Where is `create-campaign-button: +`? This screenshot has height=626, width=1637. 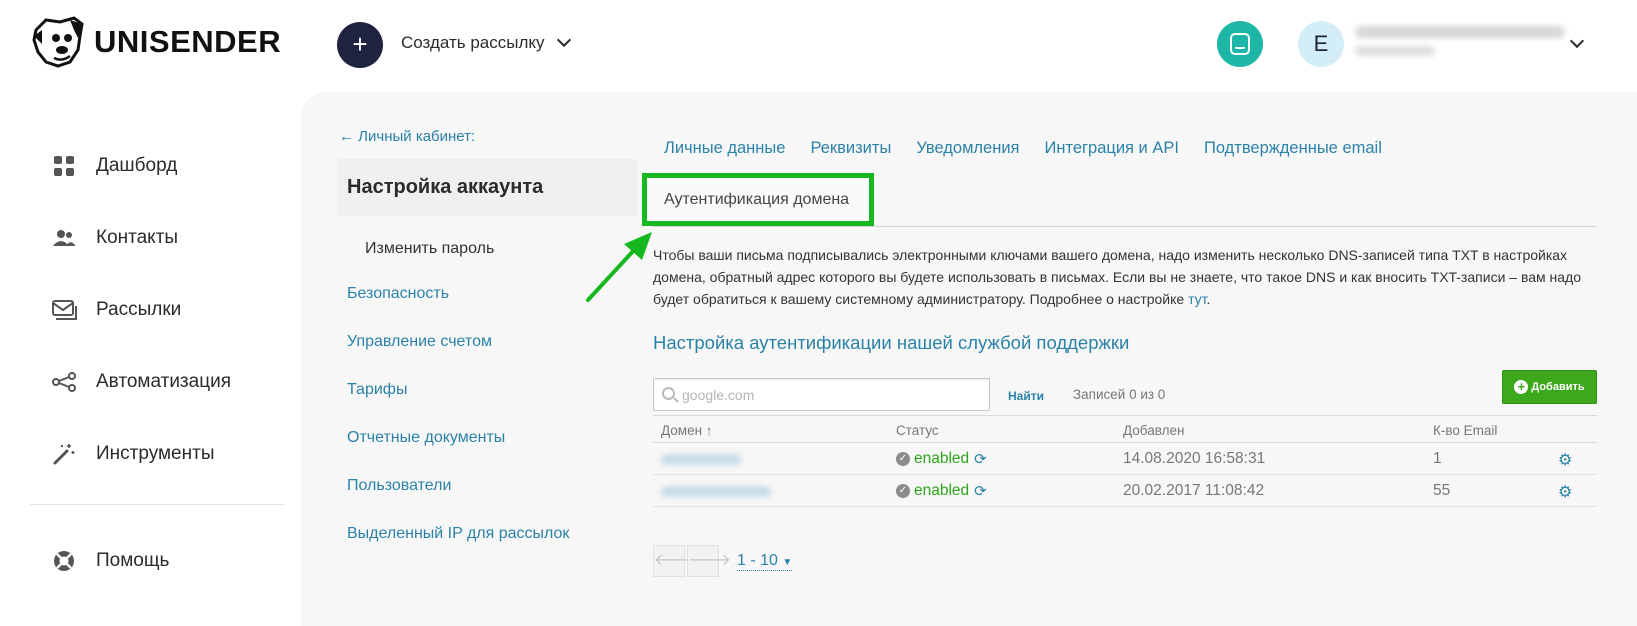 create-campaign-button: + is located at coordinates (360, 45).